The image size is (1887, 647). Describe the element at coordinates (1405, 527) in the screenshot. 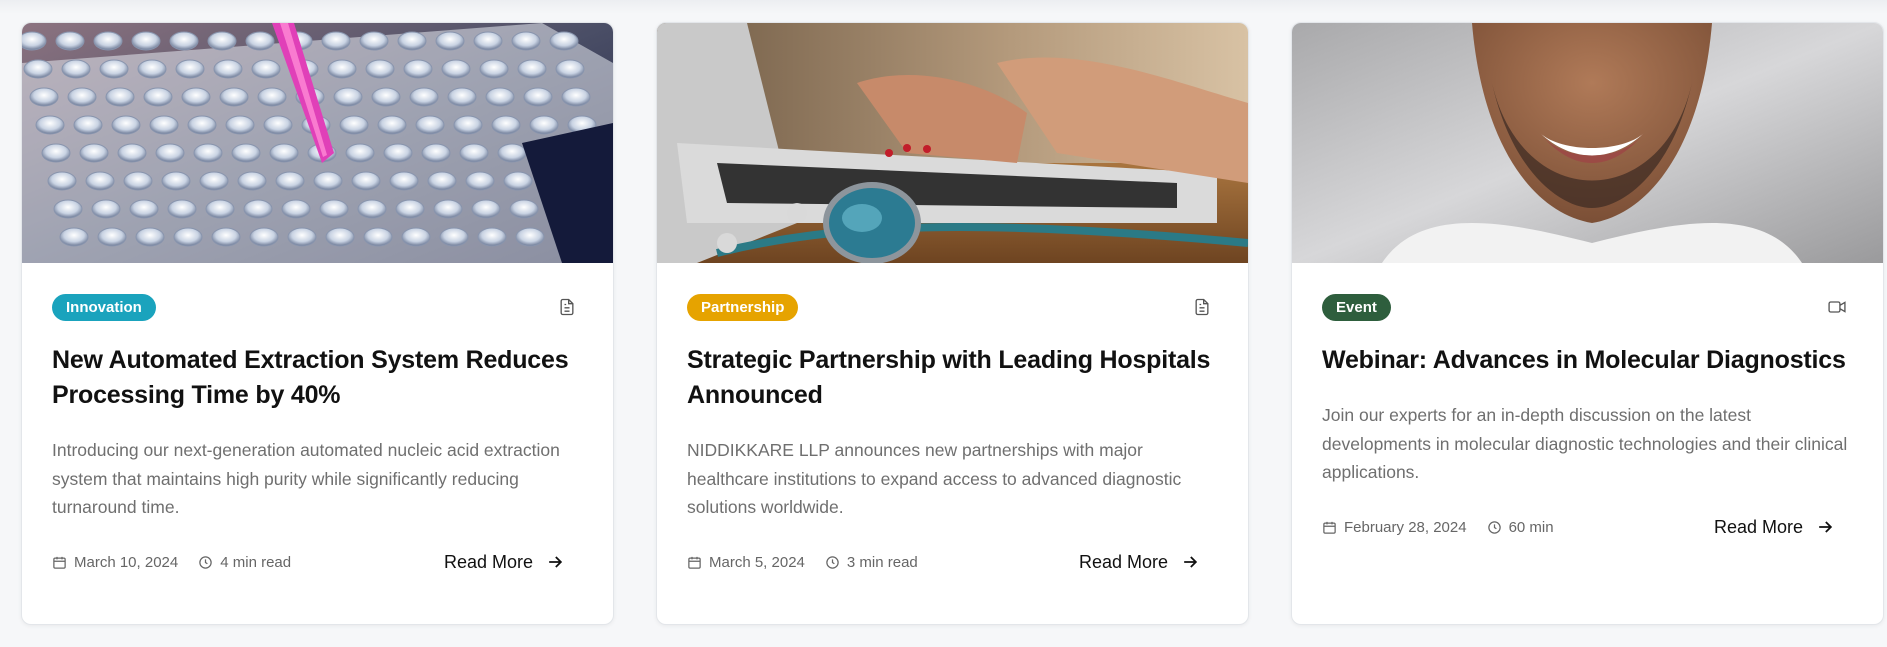

I see `card-date: February 28, 2024` at that location.